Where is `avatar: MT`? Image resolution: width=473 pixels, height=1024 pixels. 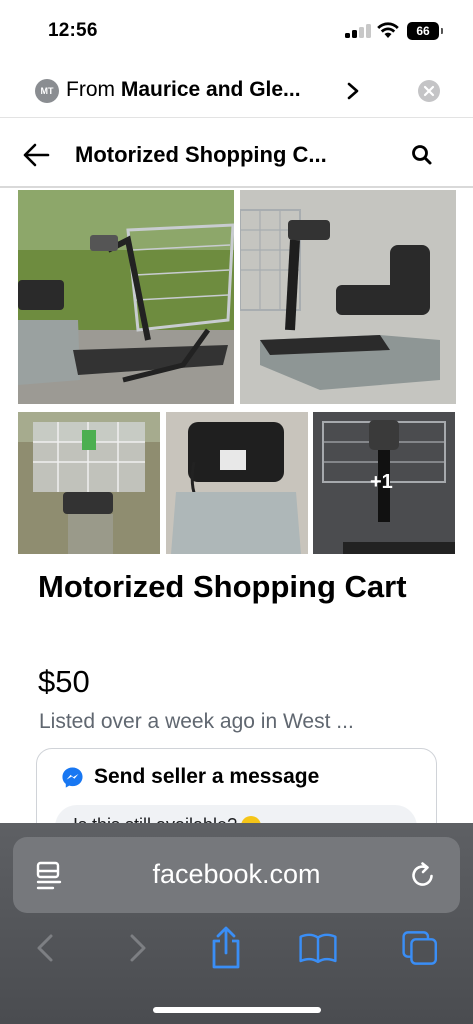
avatar: MT is located at coordinates (47, 91).